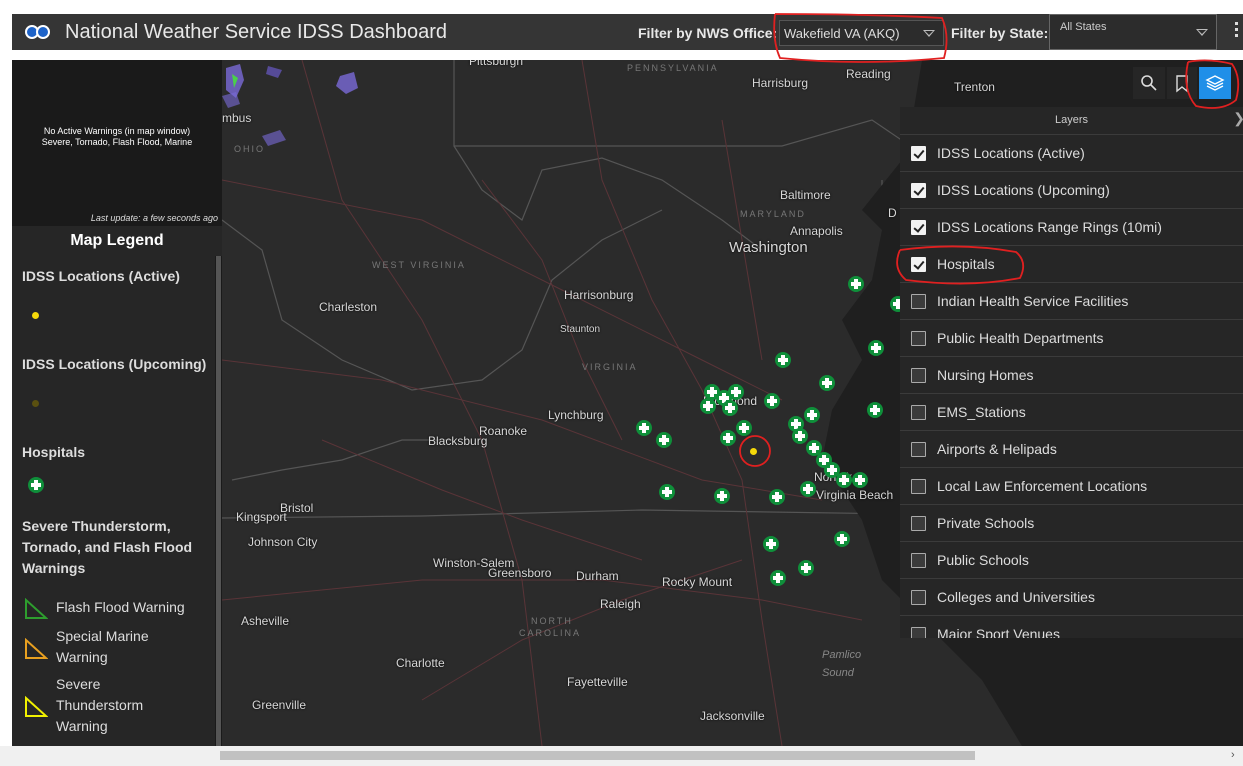 The width and height of the screenshot is (1243, 766). What do you see at coordinates (697, 582) in the screenshot?
I see `map-label: Rocky Mount` at bounding box center [697, 582].